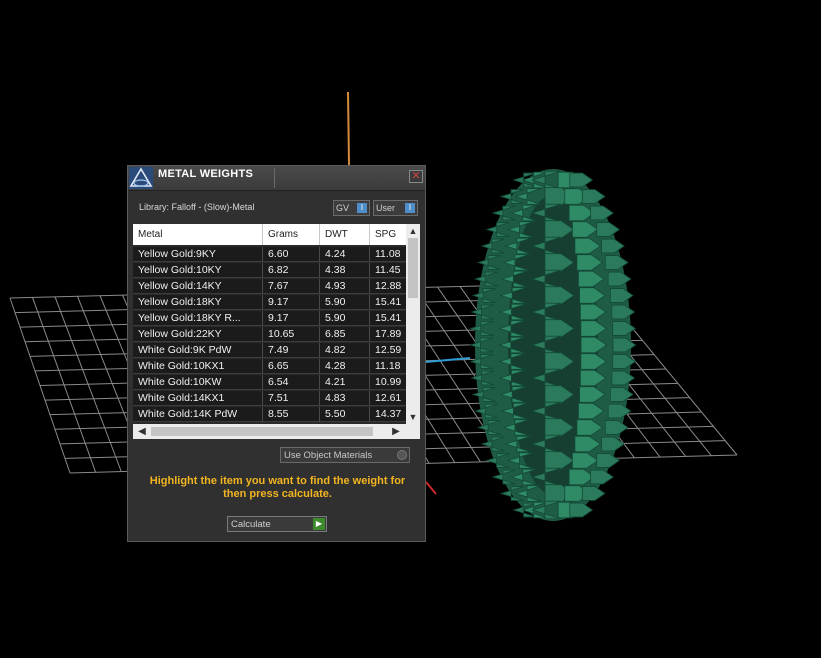 The image size is (821, 658). I want to click on cell-spg: 12.61, so click(388, 398).